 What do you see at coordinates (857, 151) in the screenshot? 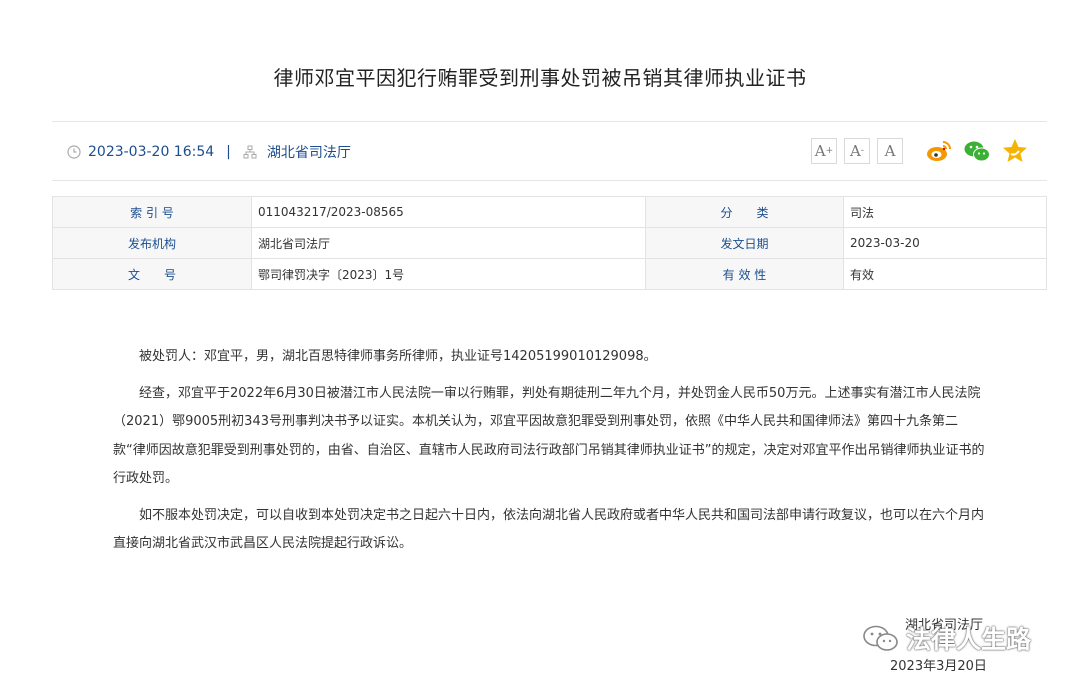
I see `font-size-medium-button: A-` at bounding box center [857, 151].